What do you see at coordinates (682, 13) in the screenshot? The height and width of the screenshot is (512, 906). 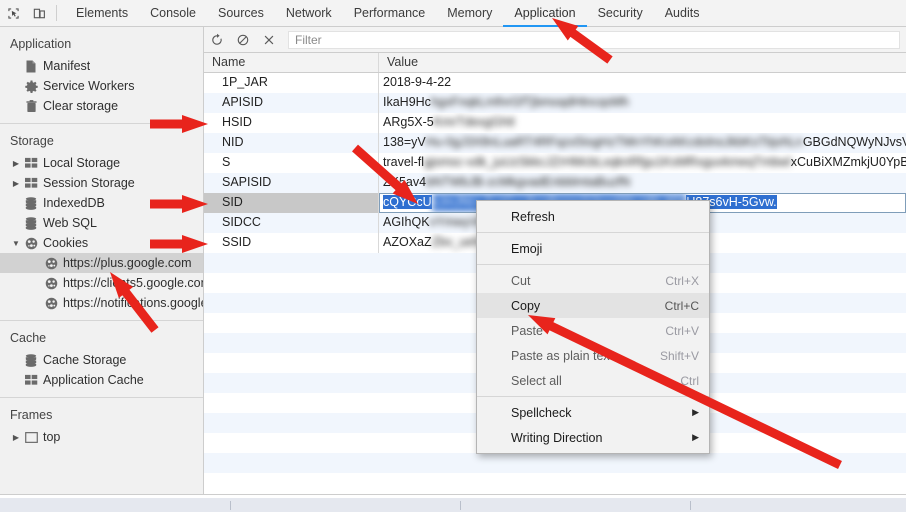 I see `tab-audits: Audits` at bounding box center [682, 13].